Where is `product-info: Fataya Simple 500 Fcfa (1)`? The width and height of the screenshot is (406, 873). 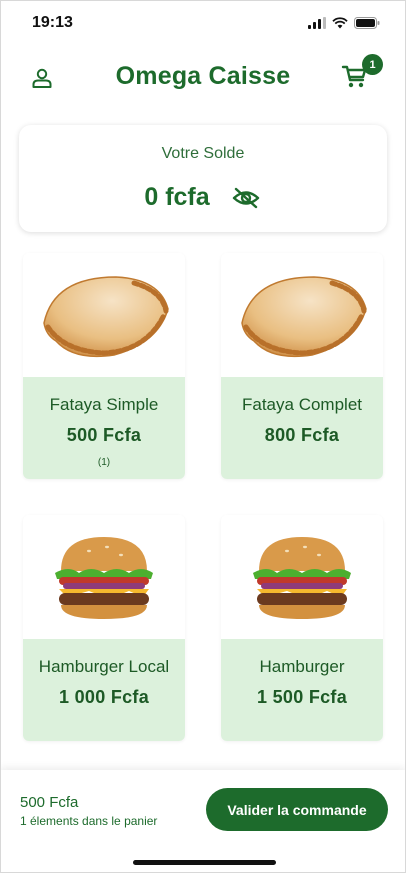
product-info: Fataya Simple 500 Fcfa (1) is located at coordinates (104, 428).